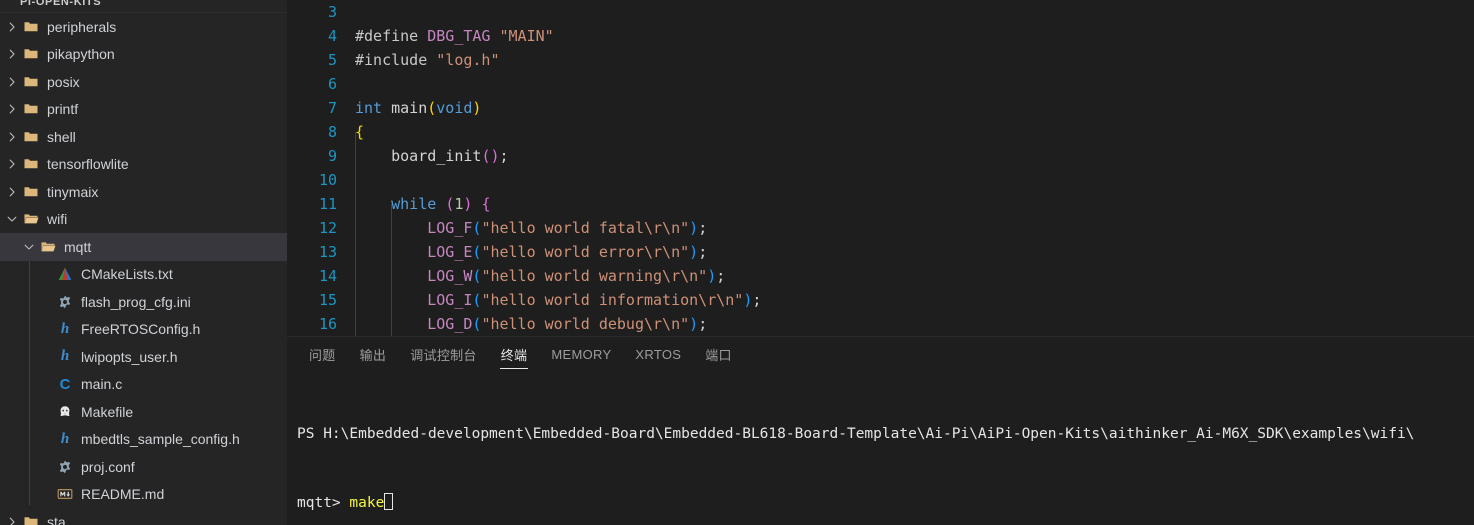 This screenshot has width=1474, height=525. What do you see at coordinates (143, 165) in the screenshot?
I see `tree-item-tensorflowlite: tensorflowlite` at bounding box center [143, 165].